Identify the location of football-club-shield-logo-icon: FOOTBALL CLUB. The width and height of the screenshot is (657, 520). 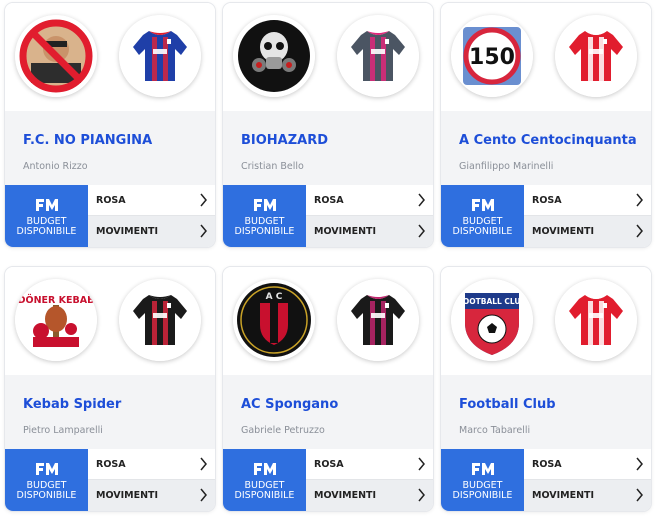
(492, 320).